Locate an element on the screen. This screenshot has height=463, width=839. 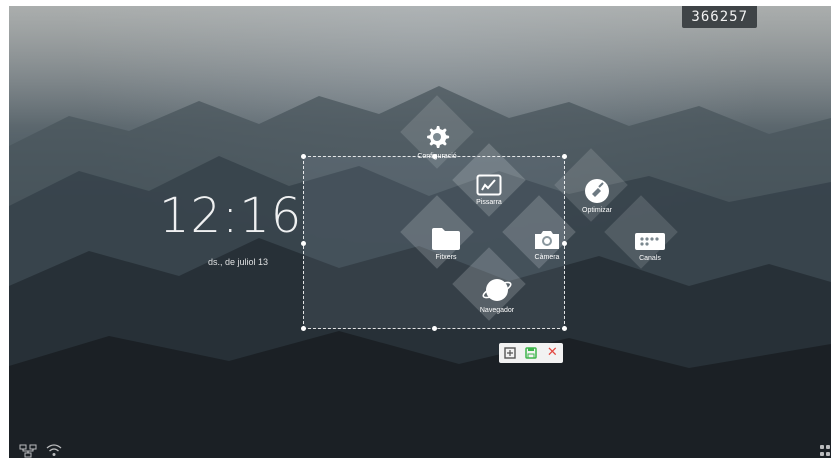
app-configuracio: Configuració is located at coordinates (437, 142).